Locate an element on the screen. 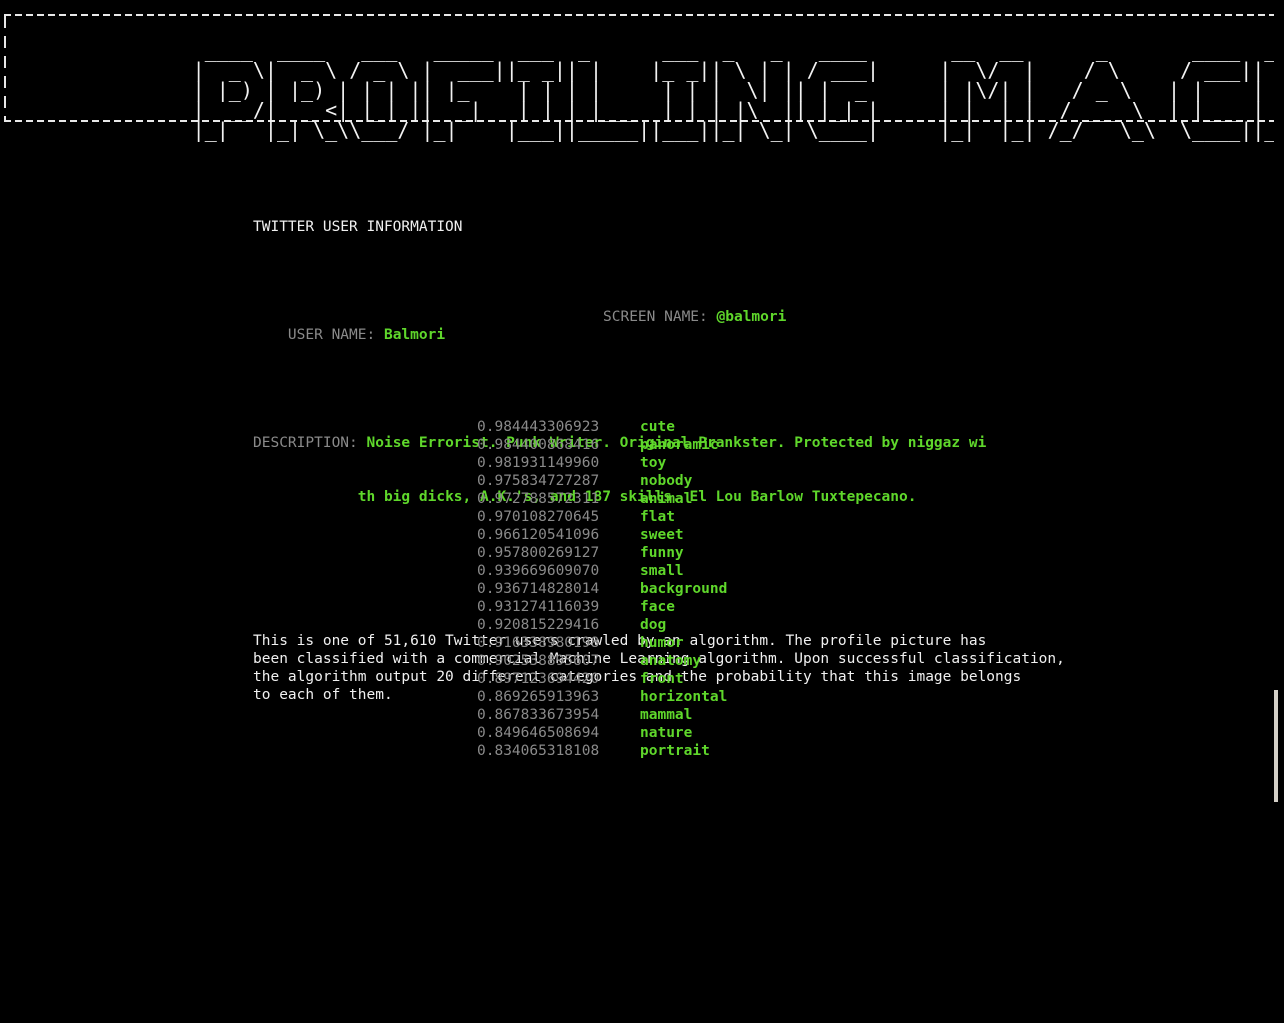 The height and width of the screenshot is (1023, 1284). user-name-label: USER NAME: is located at coordinates (331, 335).